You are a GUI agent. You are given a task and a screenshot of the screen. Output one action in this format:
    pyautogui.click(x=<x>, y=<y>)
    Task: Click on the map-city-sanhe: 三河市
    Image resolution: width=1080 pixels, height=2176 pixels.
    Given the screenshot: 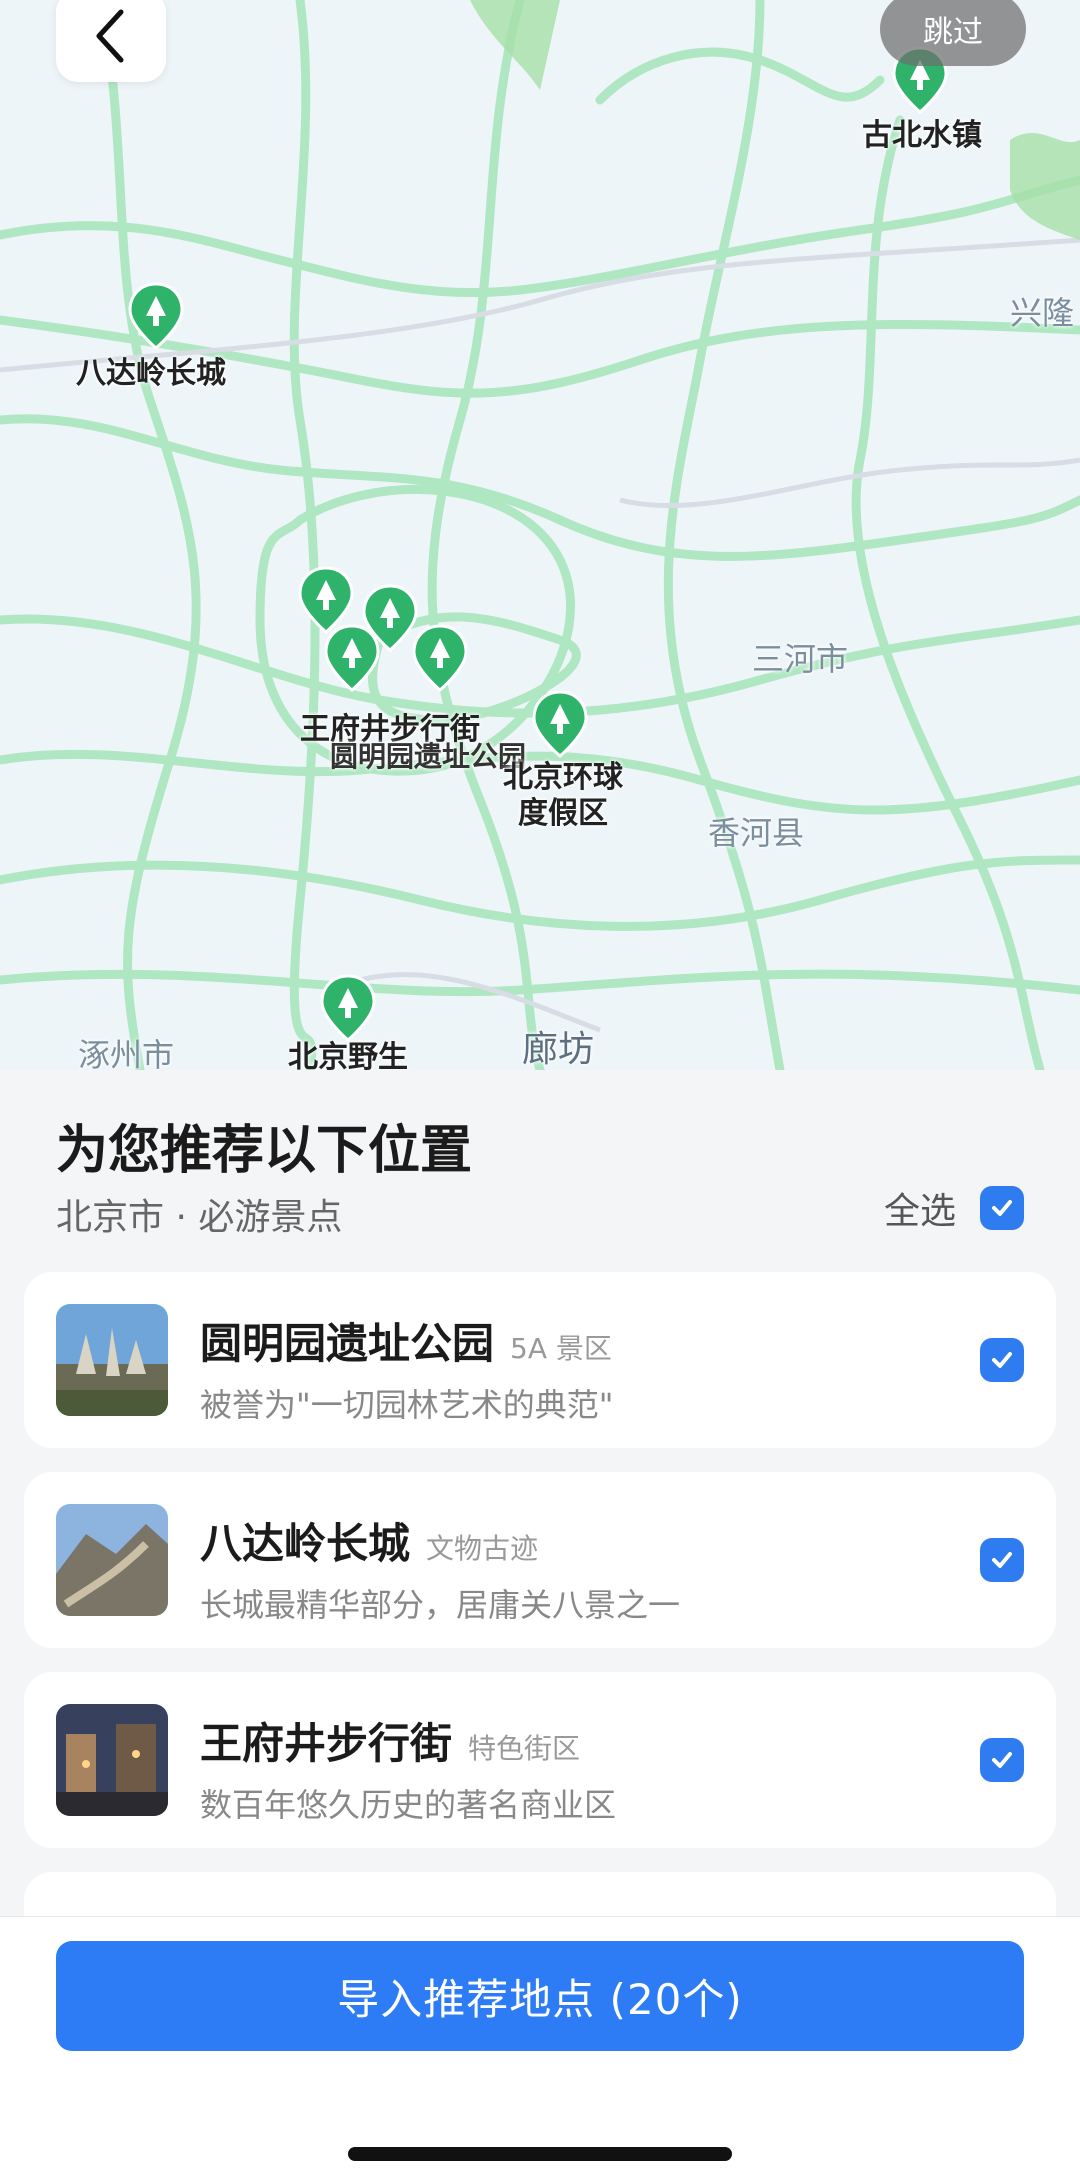 What is the action you would take?
    pyautogui.click(x=800, y=659)
    